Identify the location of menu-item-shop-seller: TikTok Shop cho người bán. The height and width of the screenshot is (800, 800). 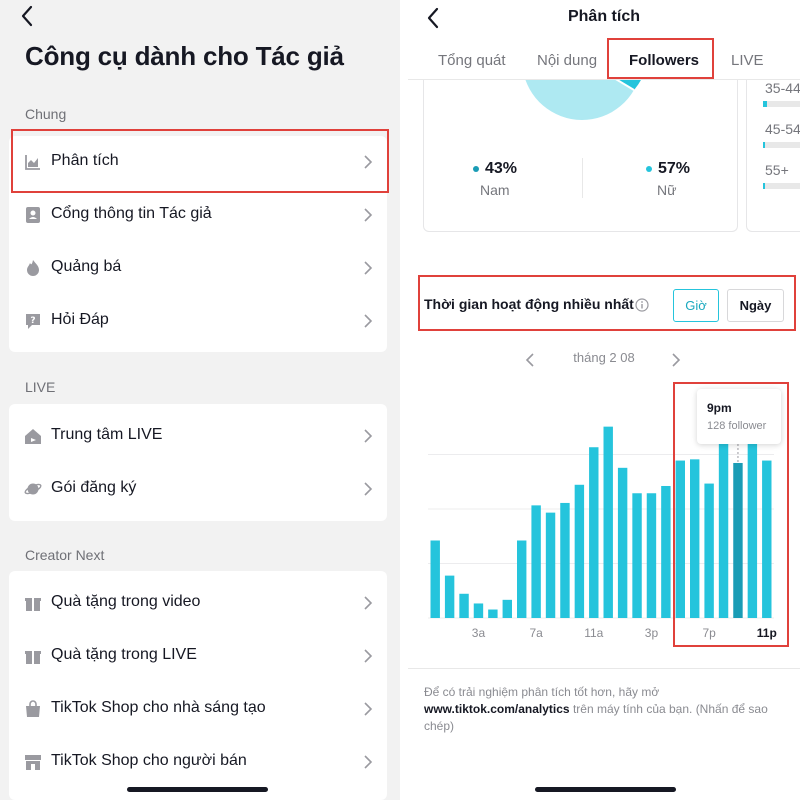
(198, 762).